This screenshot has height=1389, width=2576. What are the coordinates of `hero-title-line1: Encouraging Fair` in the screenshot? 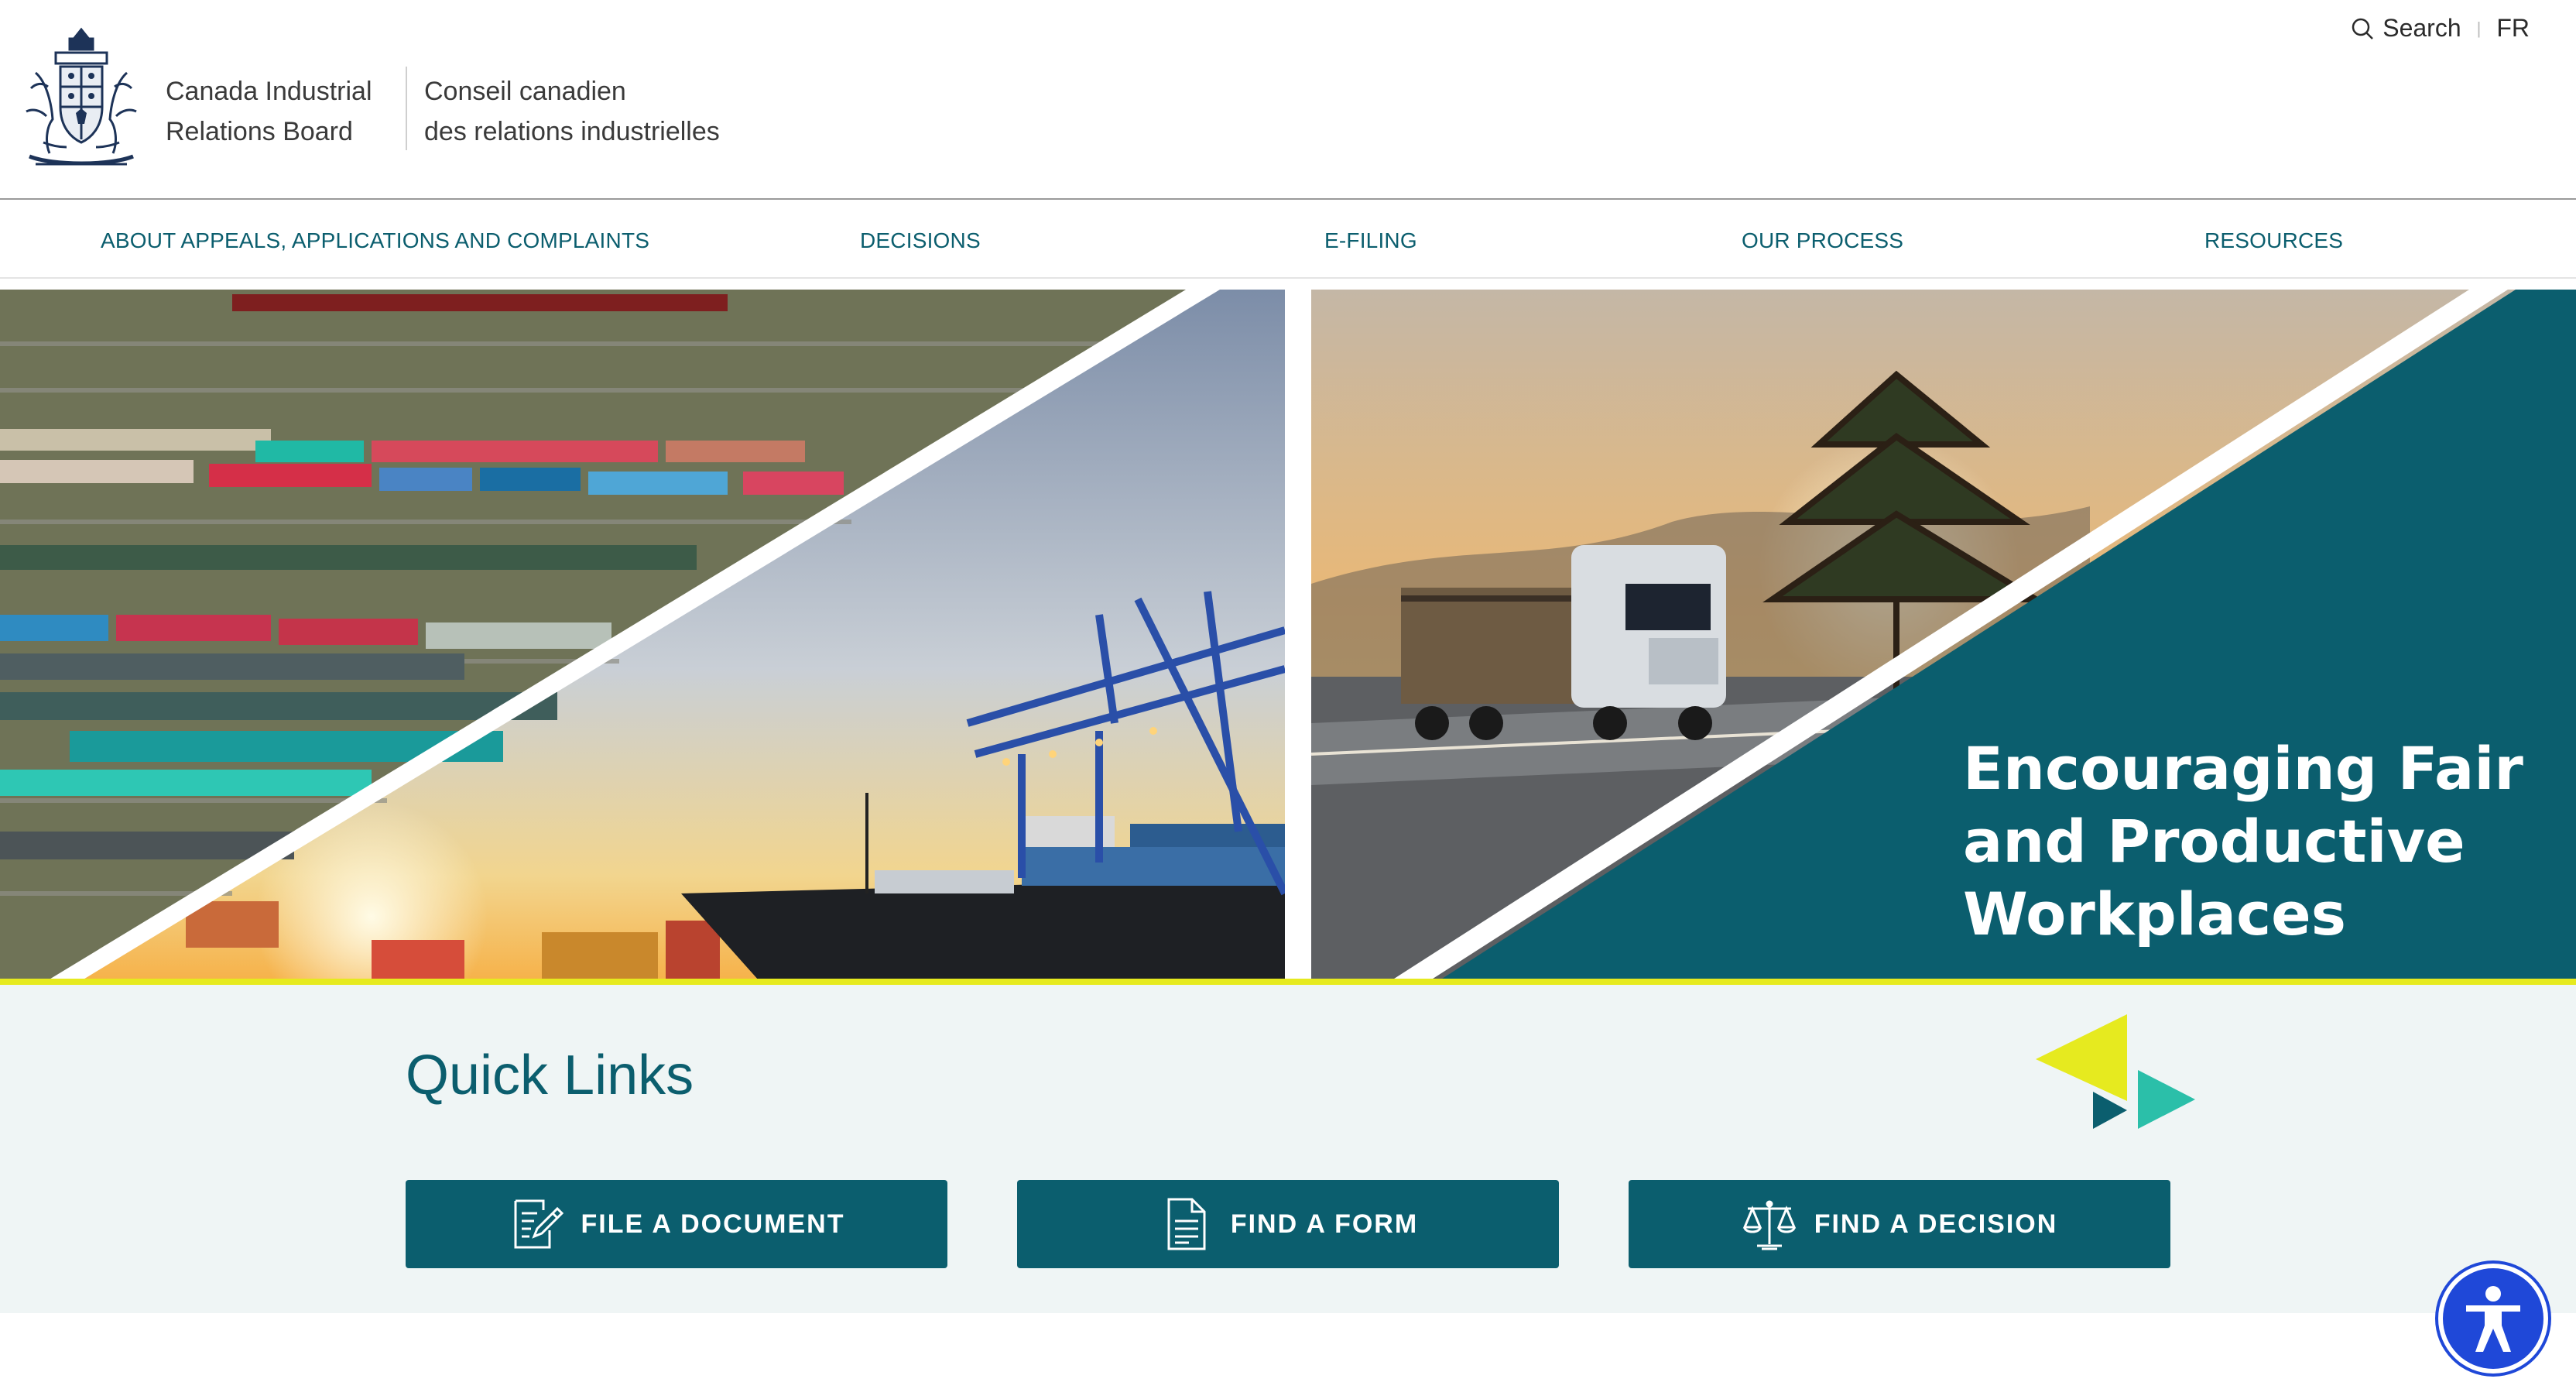 It's located at (2243, 769).